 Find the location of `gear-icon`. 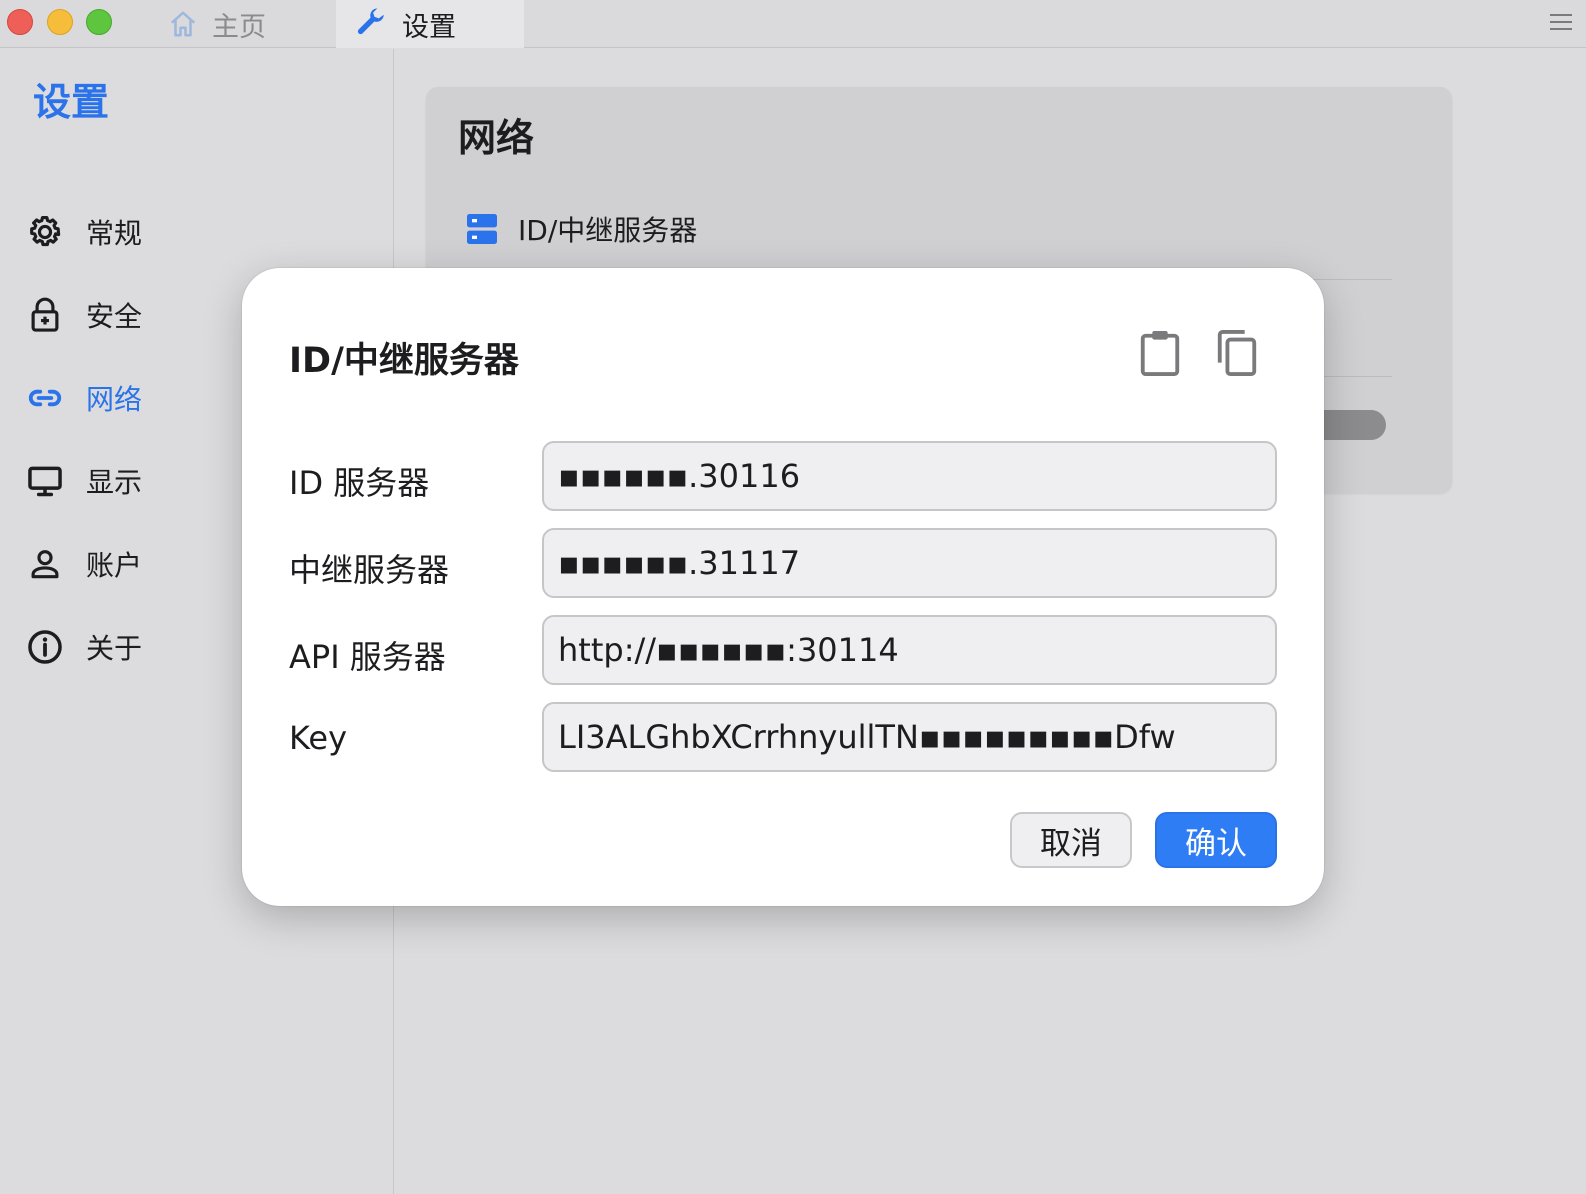

gear-icon is located at coordinates (45, 232).